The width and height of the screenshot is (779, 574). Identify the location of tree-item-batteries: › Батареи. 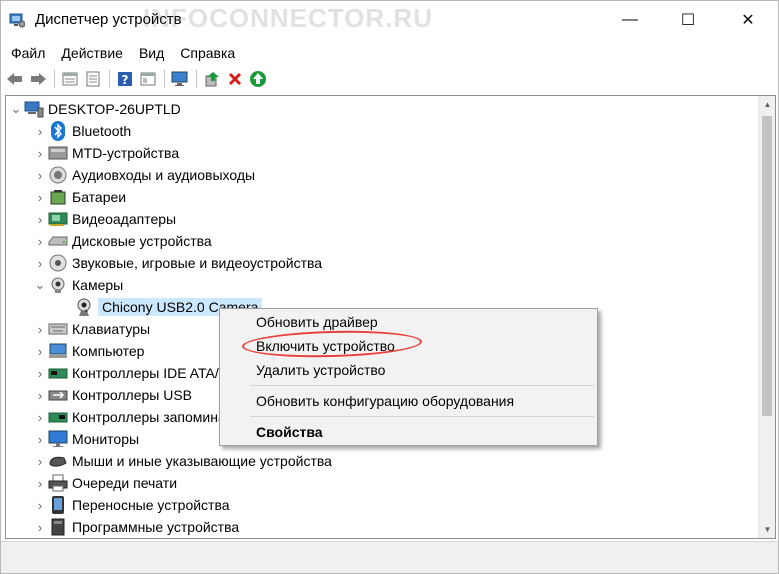
(79, 197).